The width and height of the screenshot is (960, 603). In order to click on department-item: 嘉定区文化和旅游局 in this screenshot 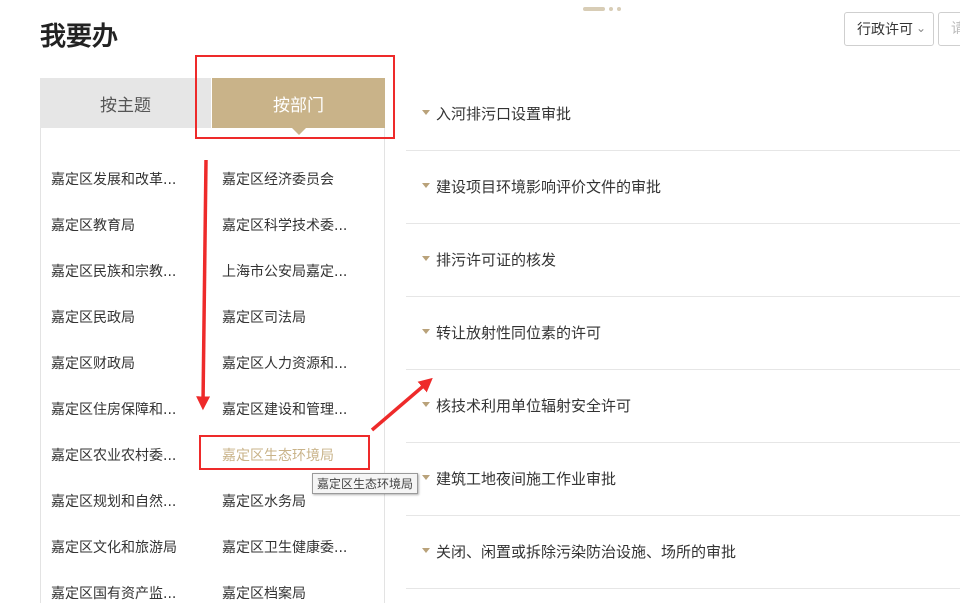, I will do `click(114, 547)`.